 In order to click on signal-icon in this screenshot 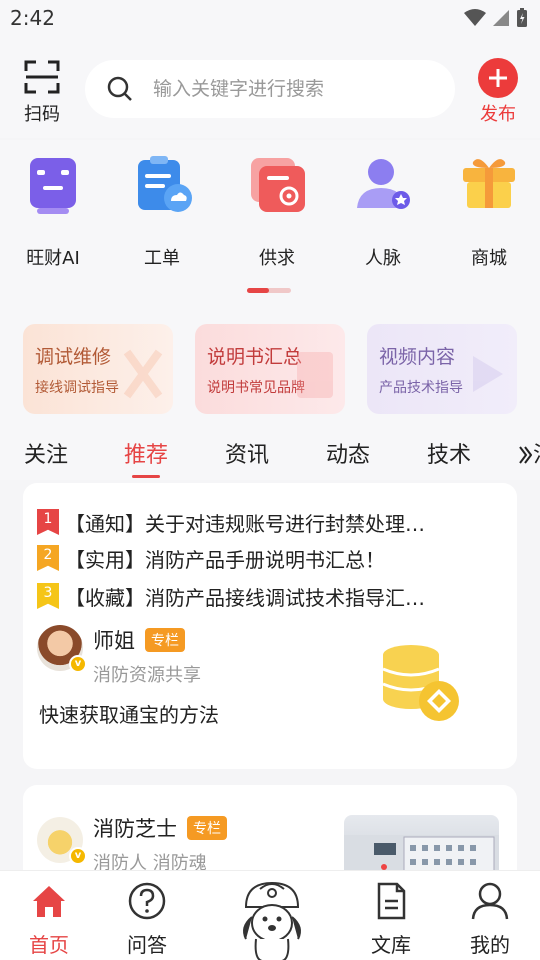, I will do `click(501, 18)`.